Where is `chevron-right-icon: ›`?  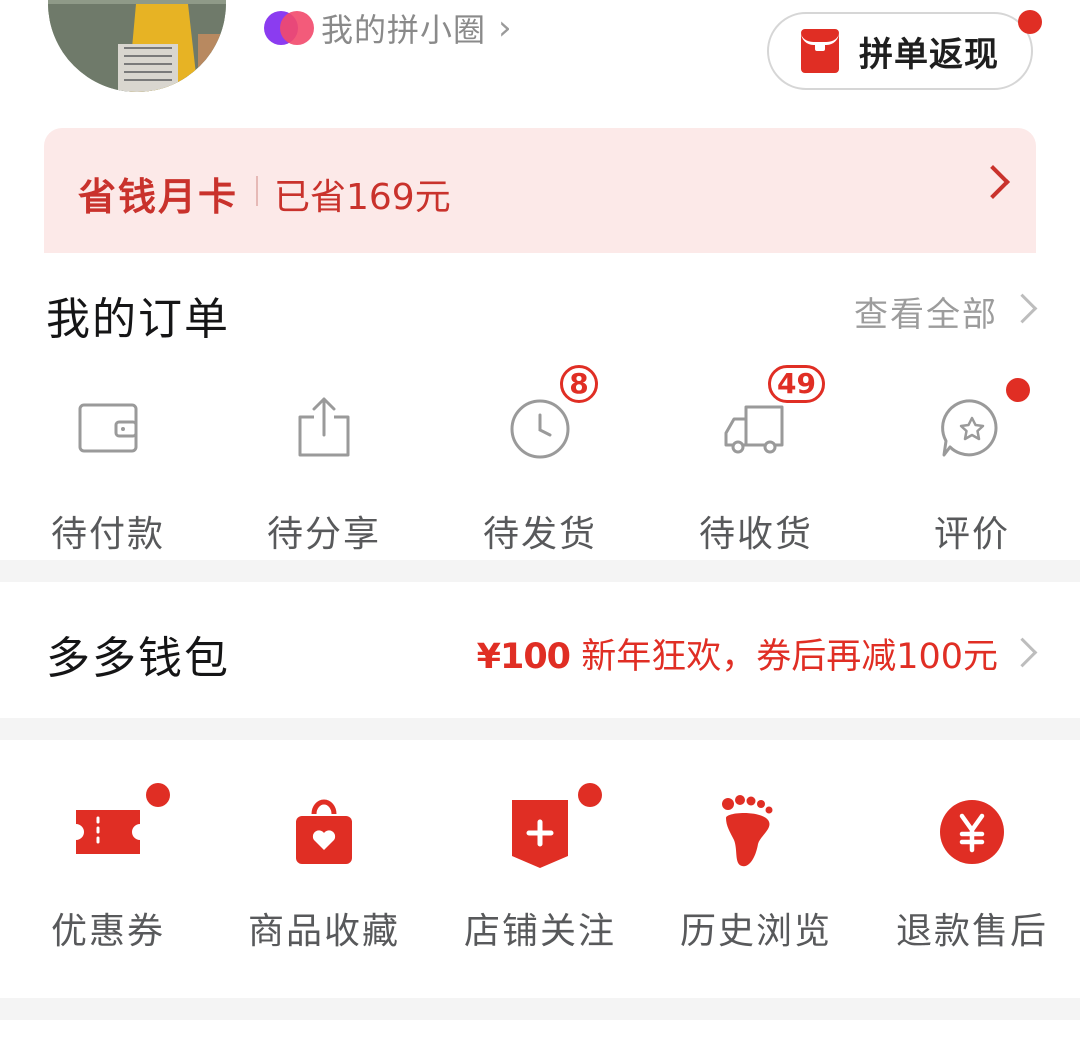 chevron-right-icon: › is located at coordinates (505, 28).